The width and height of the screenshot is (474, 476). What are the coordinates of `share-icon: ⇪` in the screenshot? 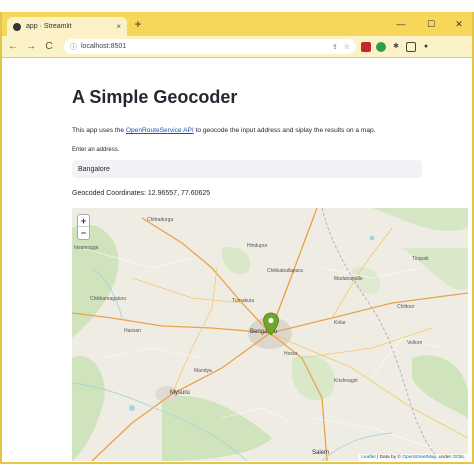 It's located at (335, 47).